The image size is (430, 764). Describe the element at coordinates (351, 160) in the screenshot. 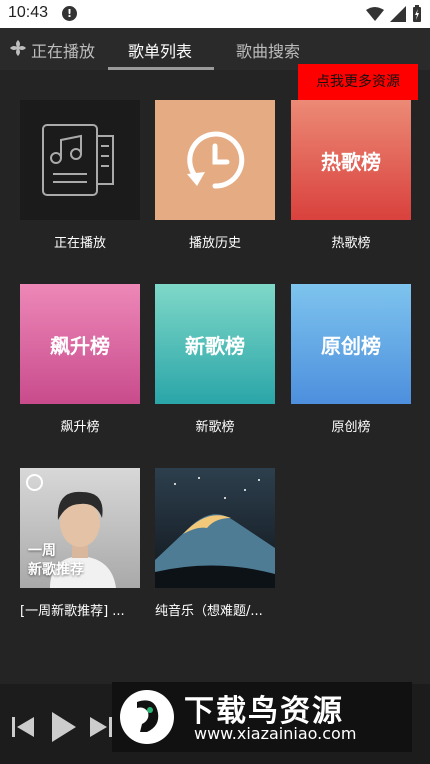

I see `hot-chart-tile: 热歌榜` at that location.